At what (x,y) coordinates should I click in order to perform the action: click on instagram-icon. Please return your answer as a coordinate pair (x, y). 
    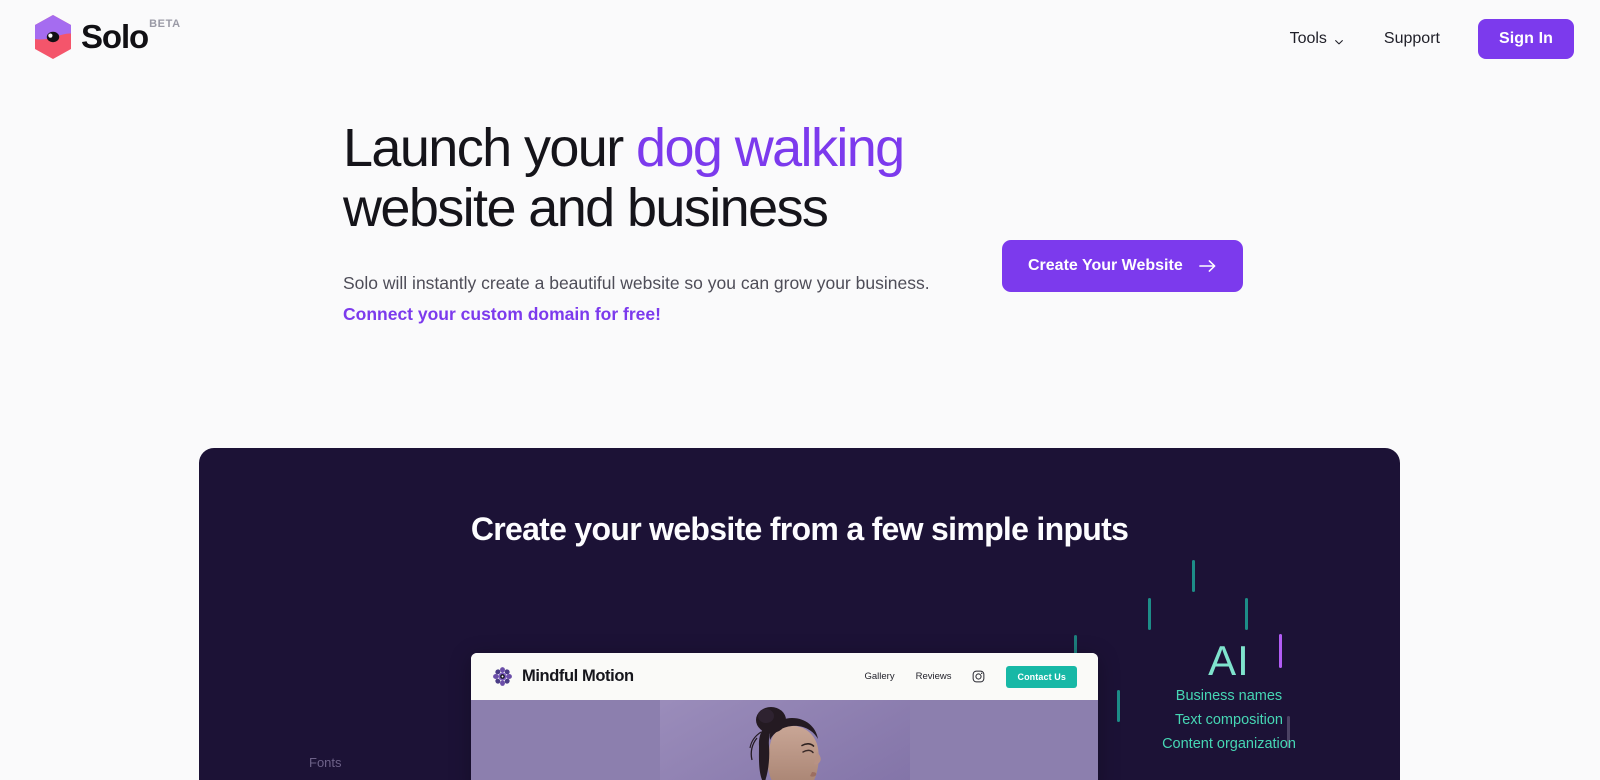
    Looking at the image, I should click on (978, 676).